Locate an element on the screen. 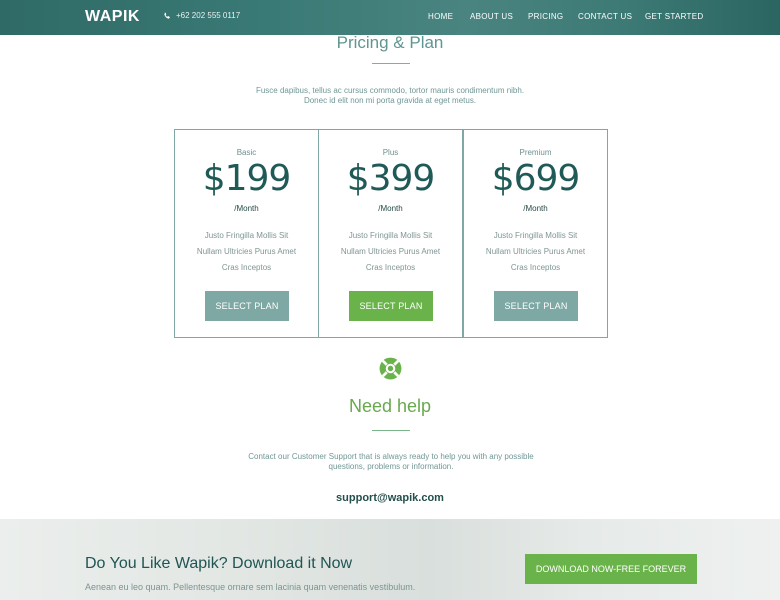 Image resolution: width=780 pixels, height=600 pixels. plan-name: Premium is located at coordinates (535, 152).